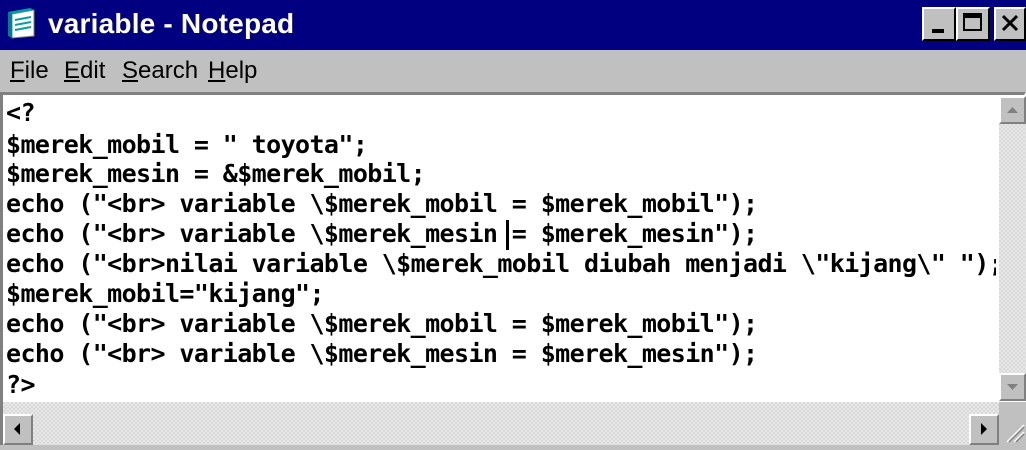 This screenshot has height=450, width=1026. Describe the element at coordinates (513, 25) in the screenshot. I see `title-bar: variable - Notepad` at that location.